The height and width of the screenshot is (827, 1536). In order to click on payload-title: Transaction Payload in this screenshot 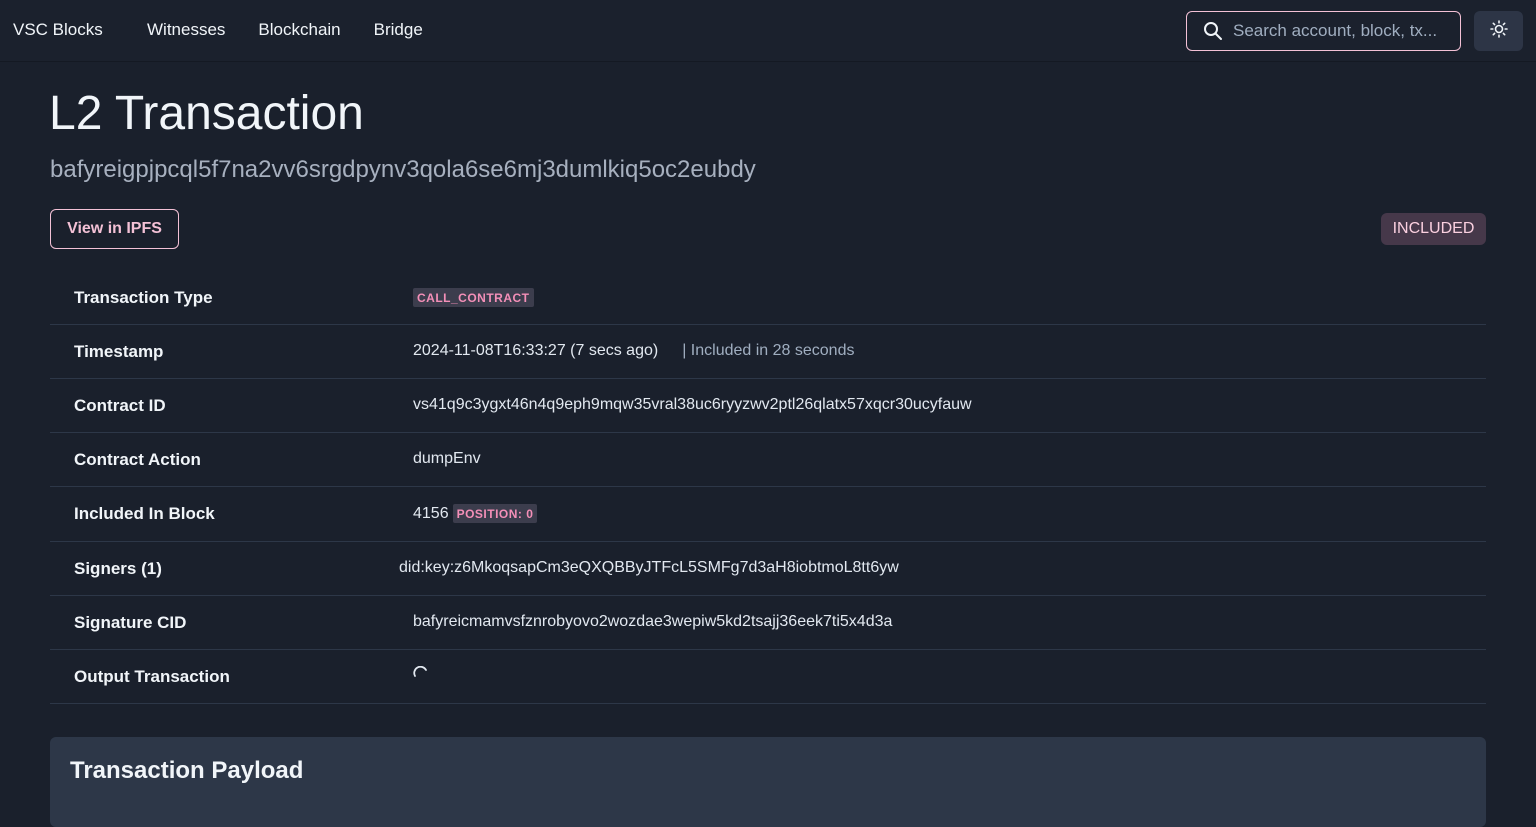, I will do `click(187, 770)`.